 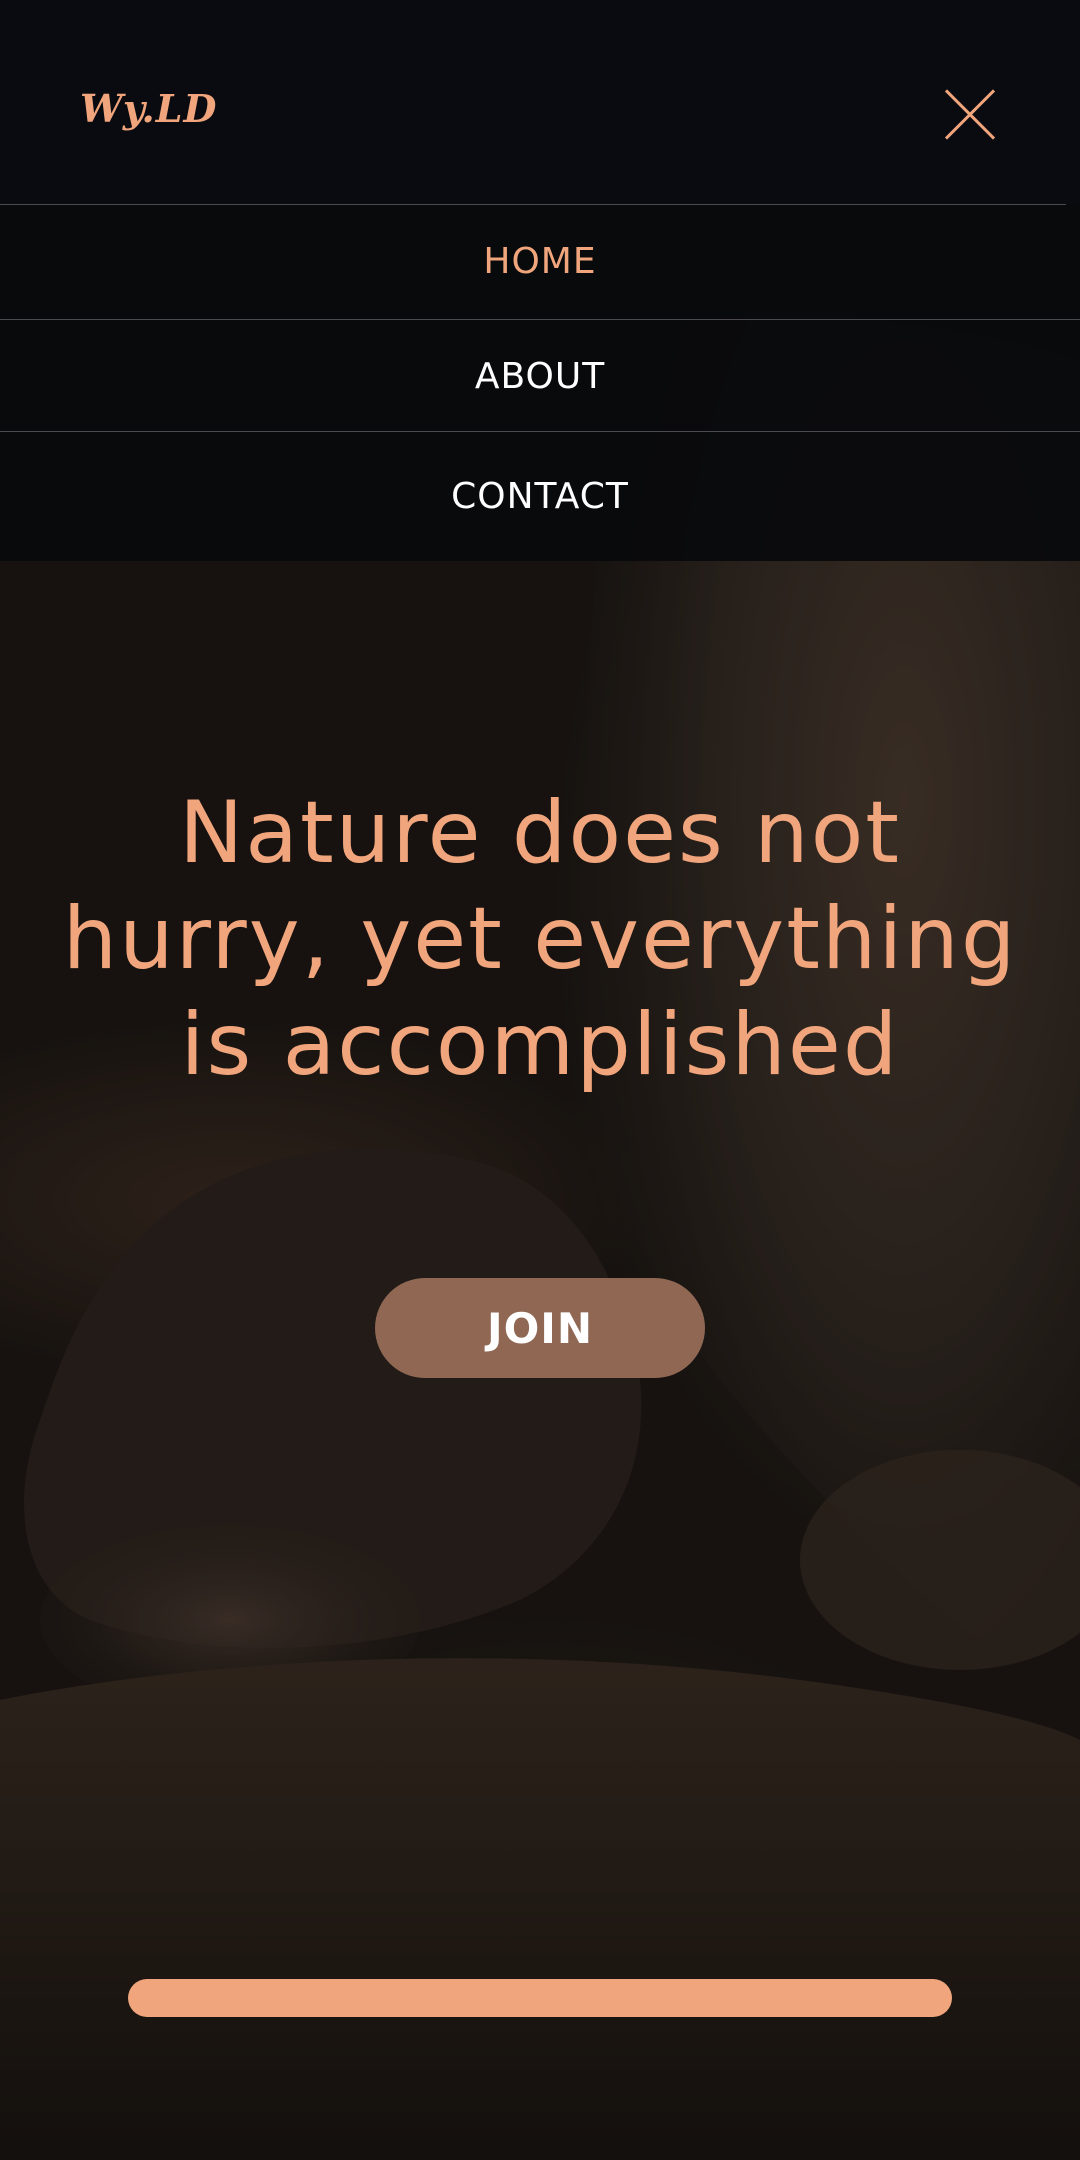 What do you see at coordinates (540, 496) in the screenshot?
I see `nav-item-contact: CONTACT` at bounding box center [540, 496].